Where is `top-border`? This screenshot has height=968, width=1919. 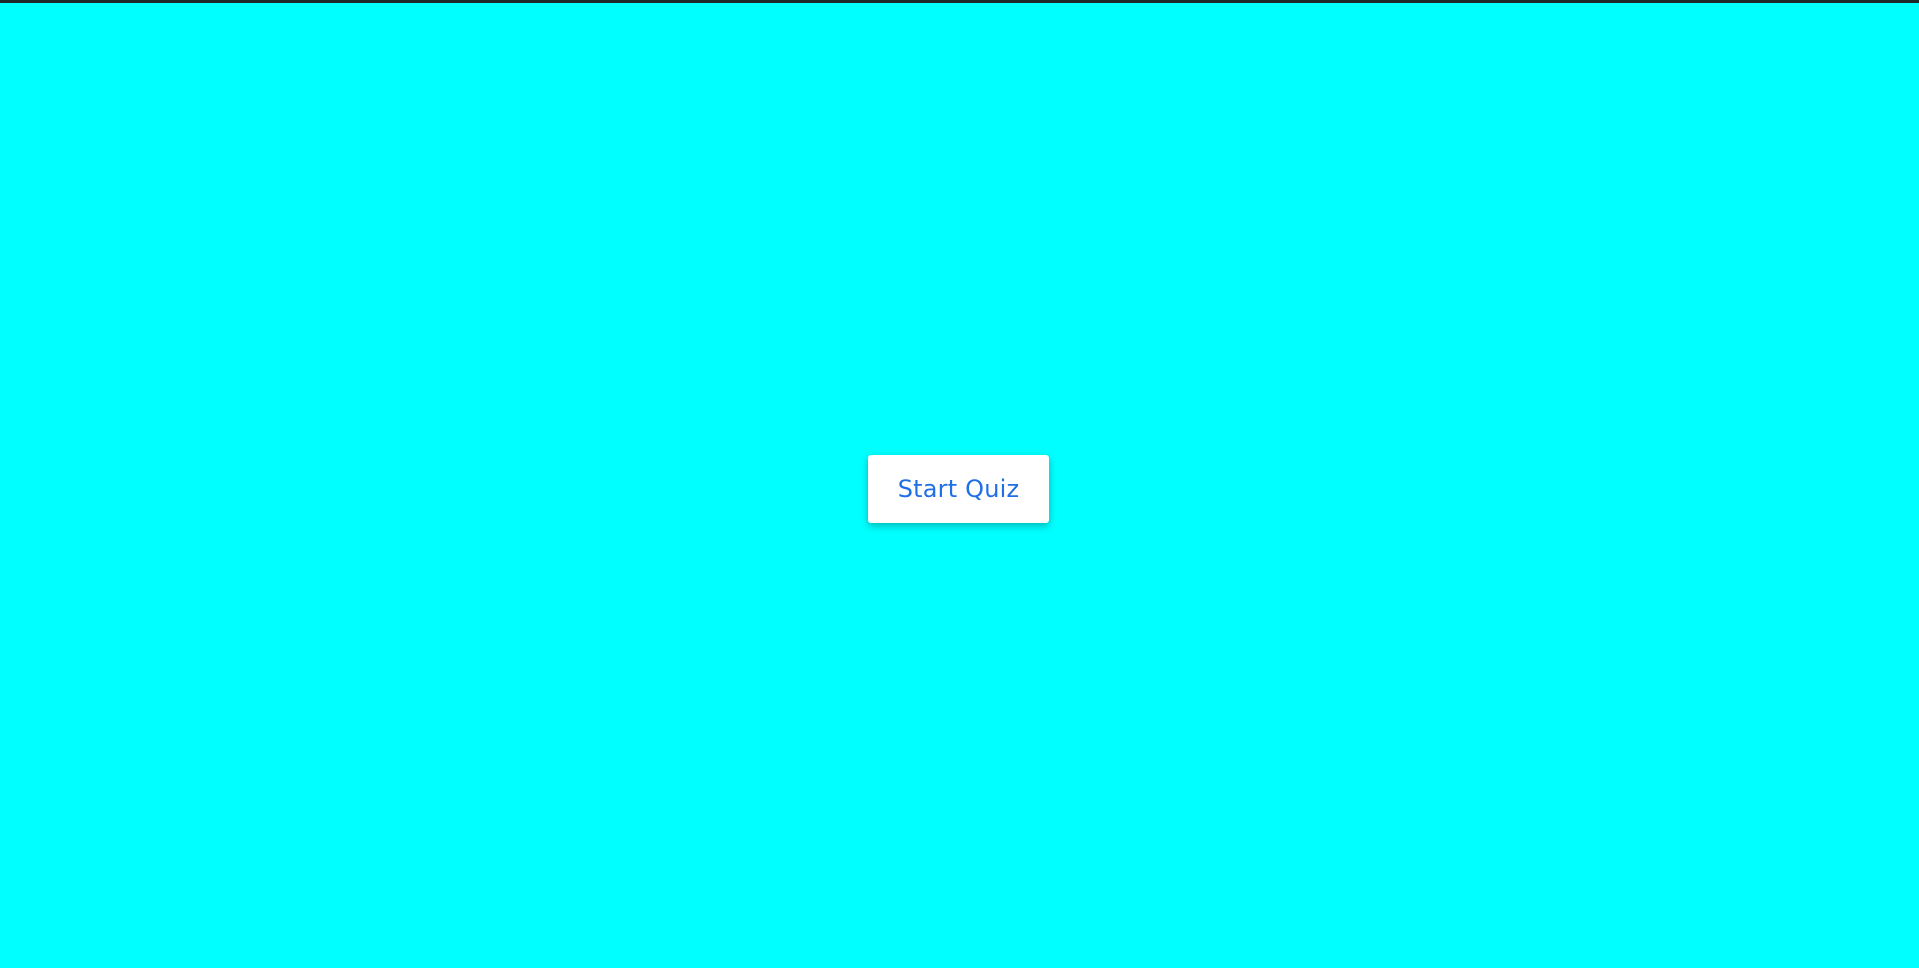 top-border is located at coordinates (959, 1).